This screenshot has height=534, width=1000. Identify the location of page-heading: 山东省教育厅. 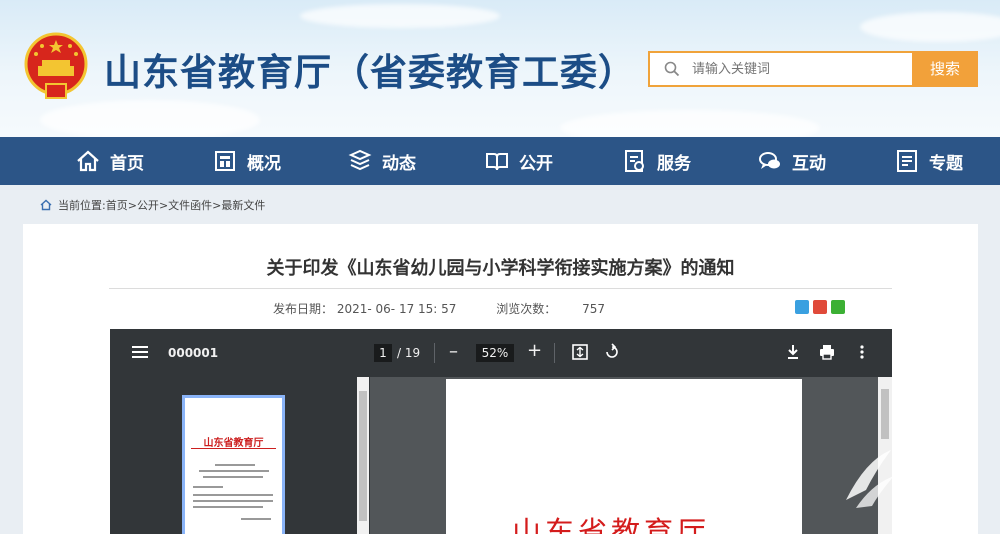
(611, 524).